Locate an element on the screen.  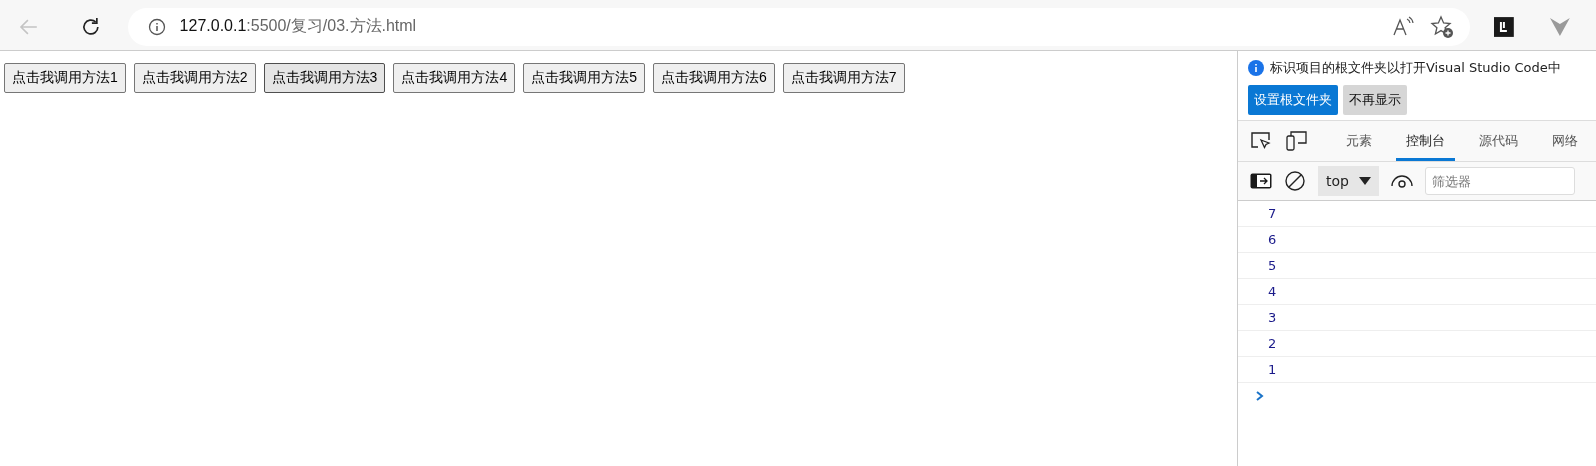
inspect-icon is located at coordinates (1261, 141).